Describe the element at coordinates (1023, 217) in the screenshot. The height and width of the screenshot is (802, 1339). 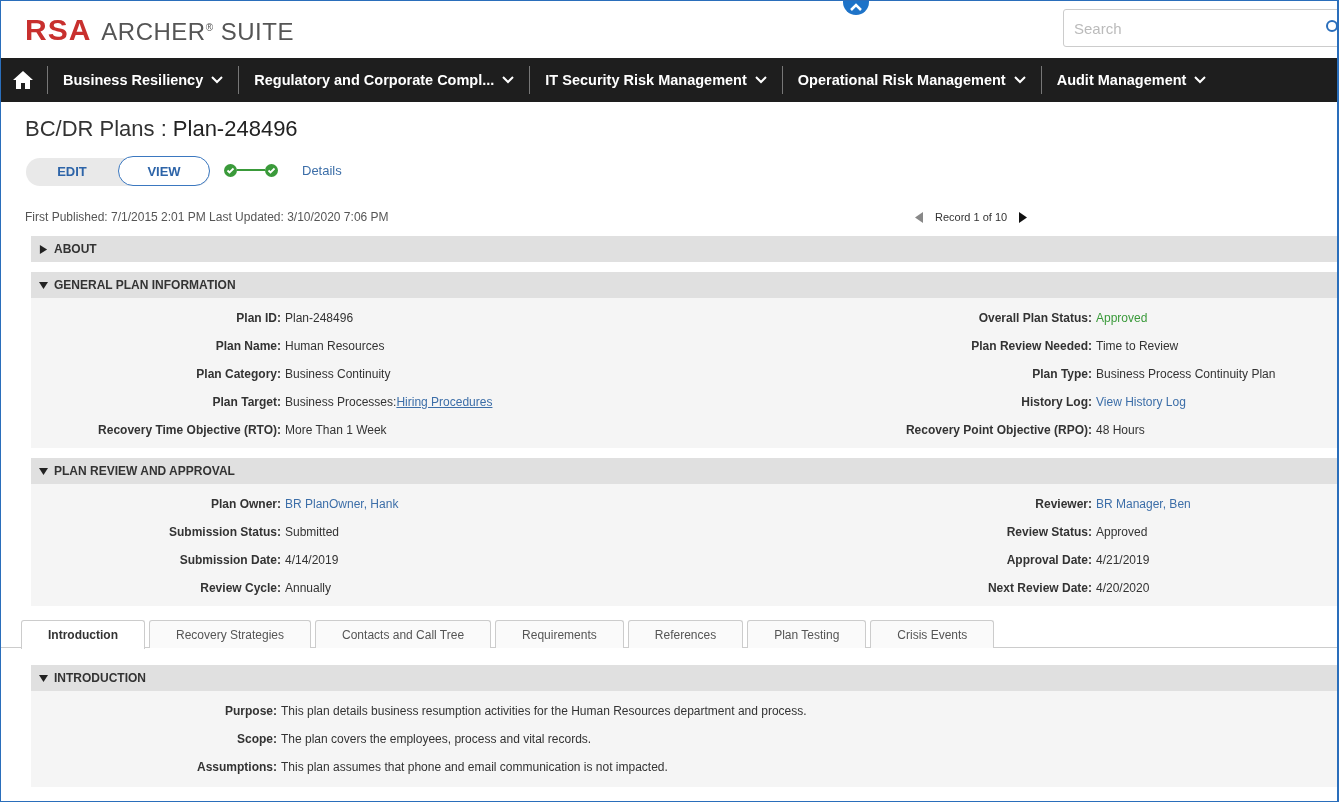
I see `next-icon` at that location.